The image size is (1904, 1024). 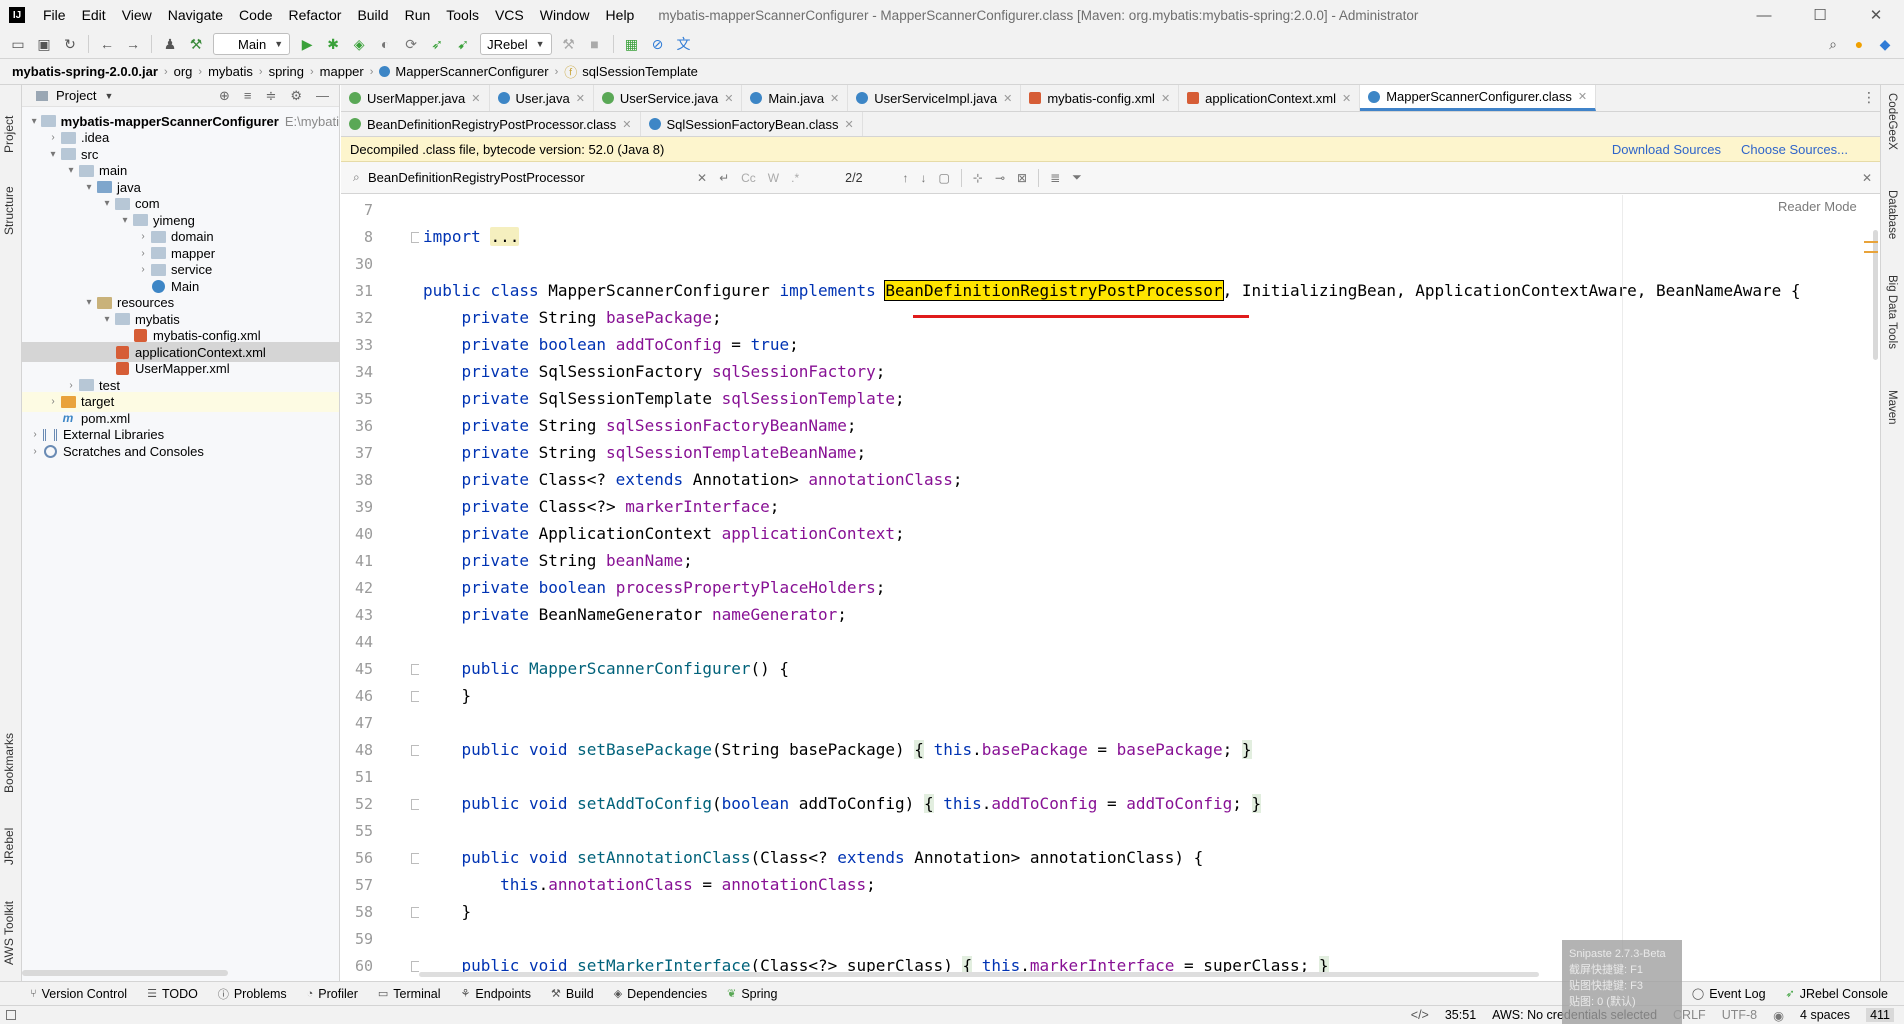 What do you see at coordinates (1892, 222) in the screenshot?
I see `database-tool-button: Database` at bounding box center [1892, 222].